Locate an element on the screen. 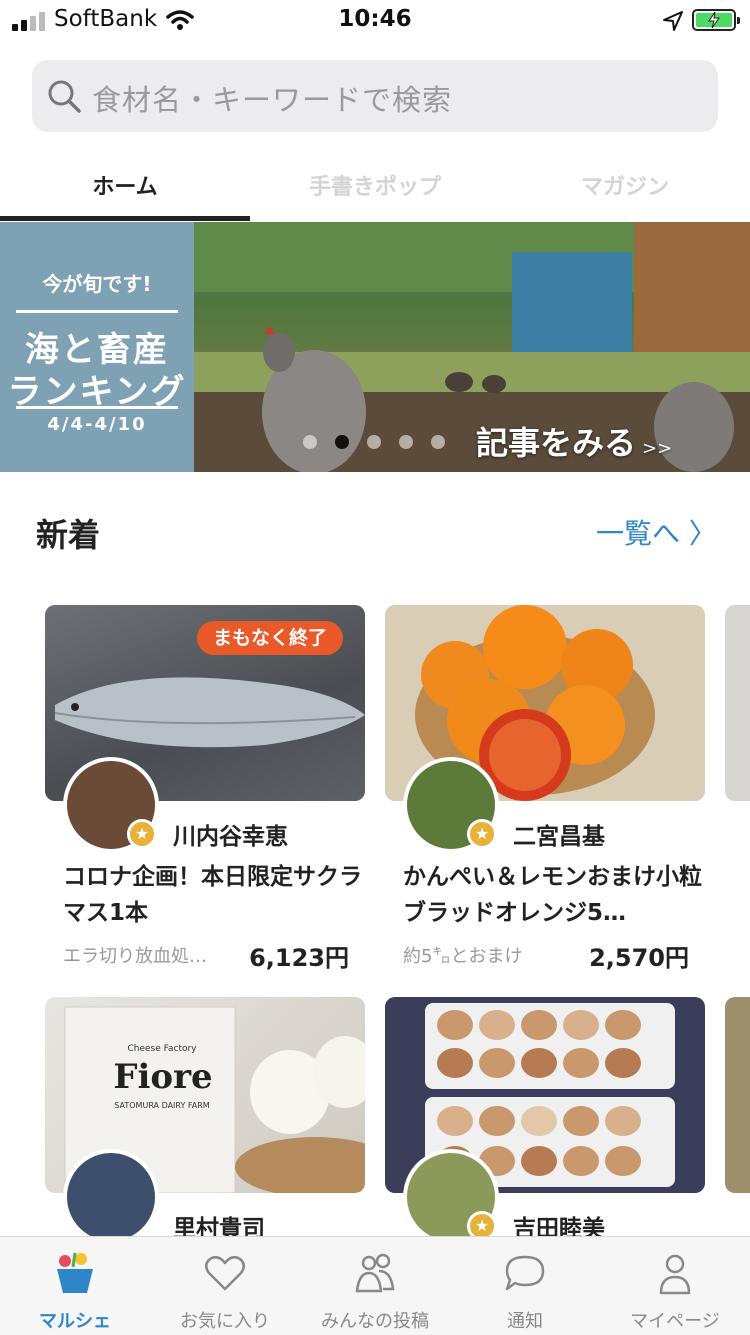  carousel-pagination is located at coordinates (383, 443).